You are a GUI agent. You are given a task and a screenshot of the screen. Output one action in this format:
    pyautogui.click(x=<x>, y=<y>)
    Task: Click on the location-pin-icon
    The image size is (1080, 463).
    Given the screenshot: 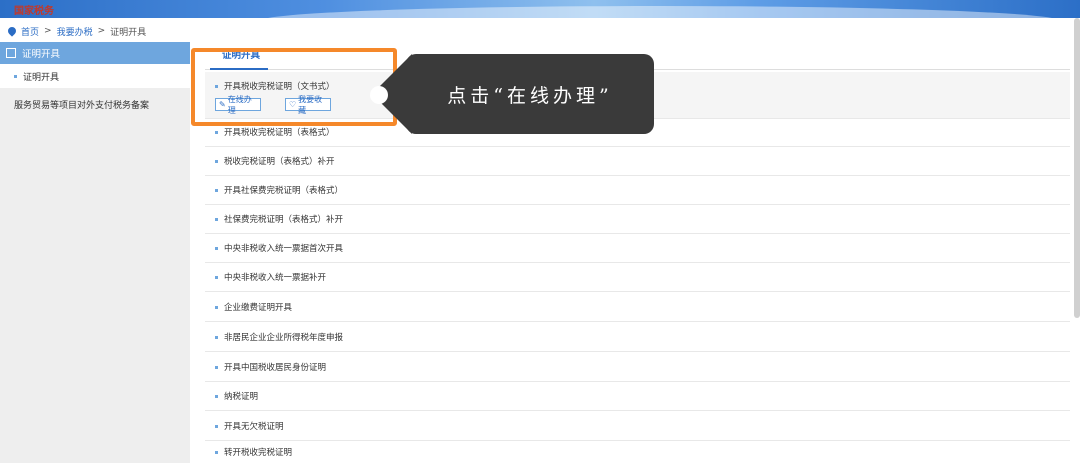 What is the action you would take?
    pyautogui.click(x=12, y=31)
    